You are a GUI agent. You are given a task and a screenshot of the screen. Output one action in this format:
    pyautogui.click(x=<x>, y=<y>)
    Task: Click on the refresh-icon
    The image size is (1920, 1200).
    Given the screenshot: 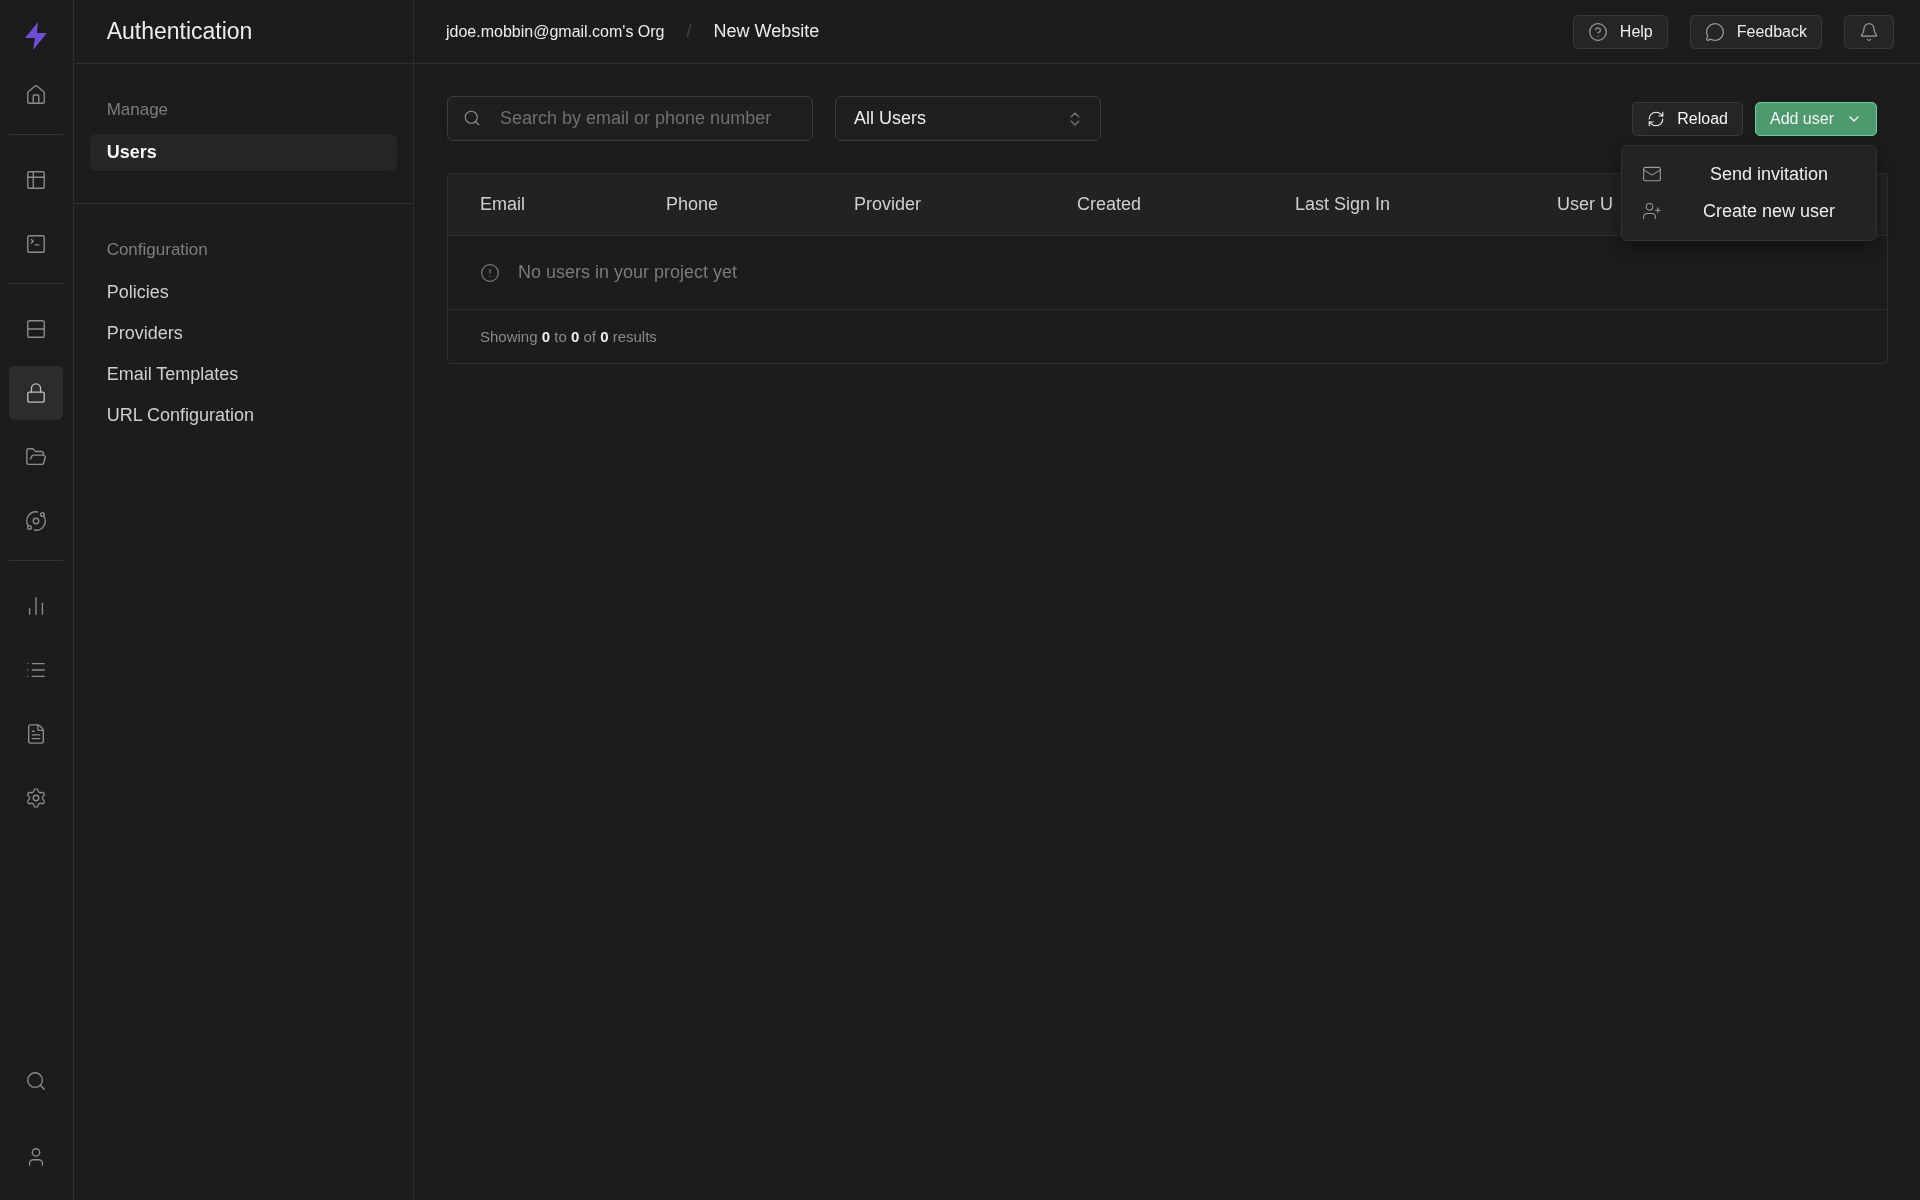 What is the action you would take?
    pyautogui.click(x=1656, y=118)
    